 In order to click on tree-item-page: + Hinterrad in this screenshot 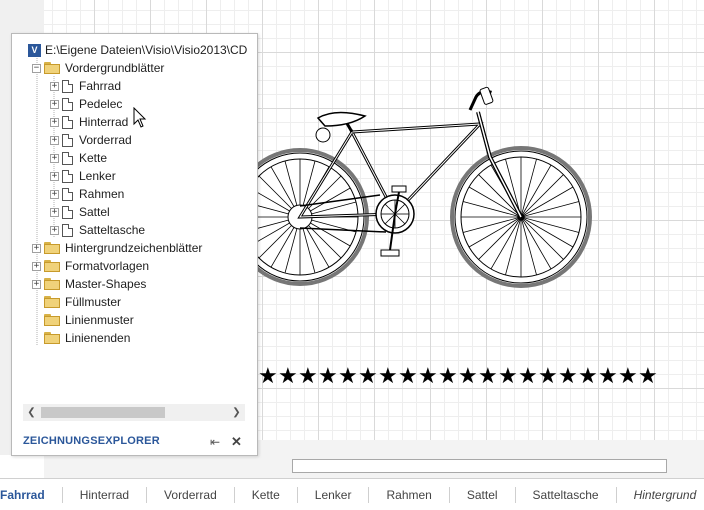, I will do `click(89, 122)`.